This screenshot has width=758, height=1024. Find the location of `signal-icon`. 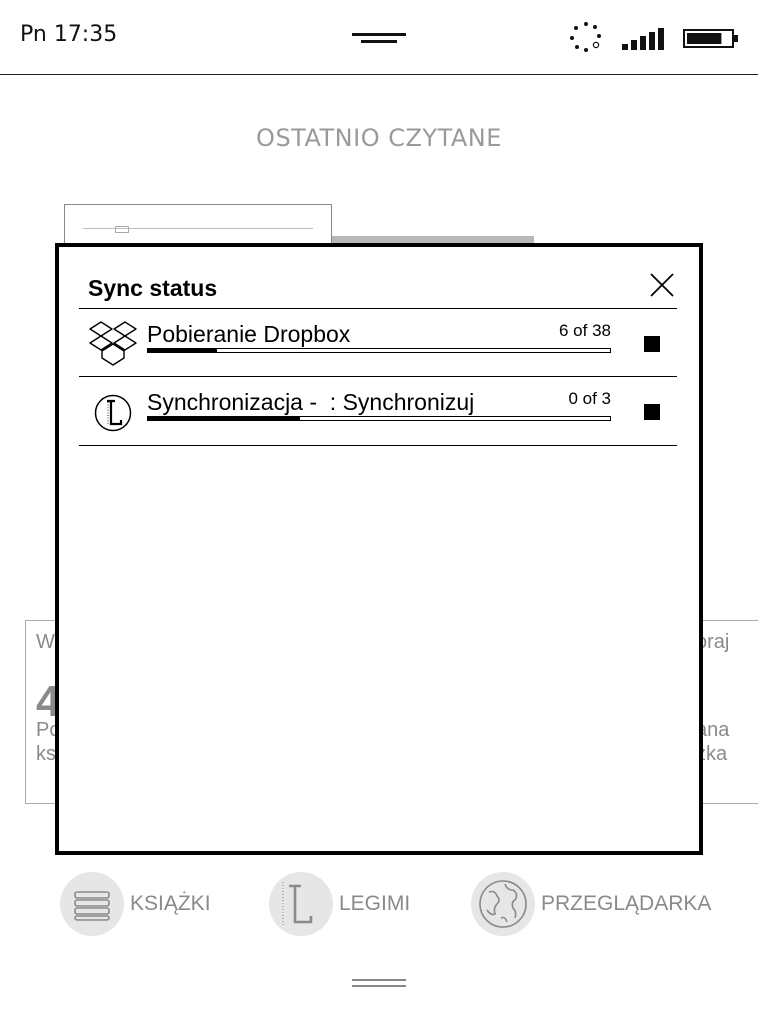

signal-icon is located at coordinates (643, 39).